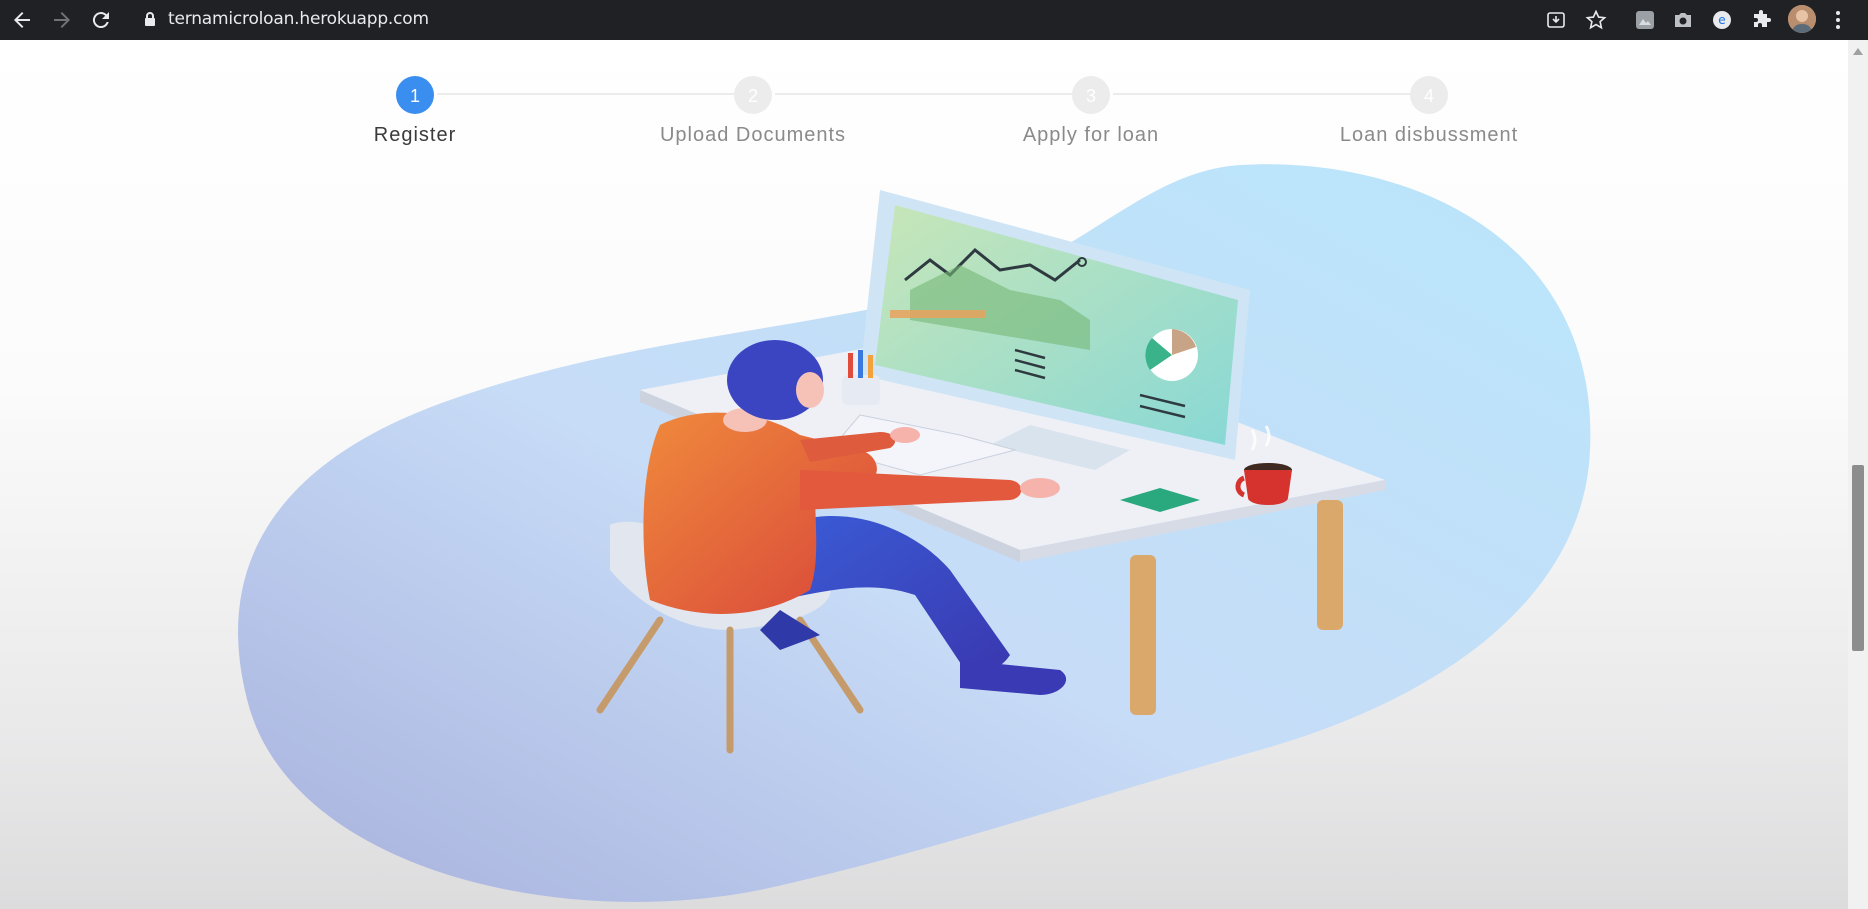 This screenshot has width=1868, height=909. What do you see at coordinates (1091, 95) in the screenshot?
I see `step-number: 3` at bounding box center [1091, 95].